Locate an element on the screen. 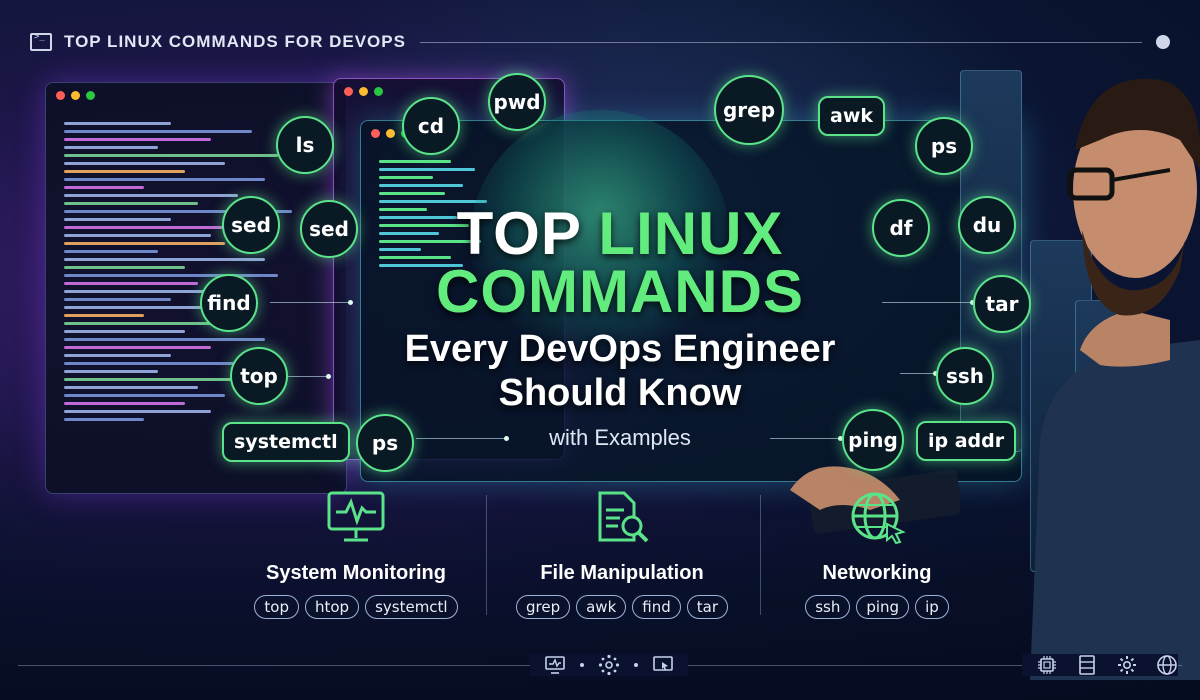  cursor-window-icon is located at coordinates (663, 663).